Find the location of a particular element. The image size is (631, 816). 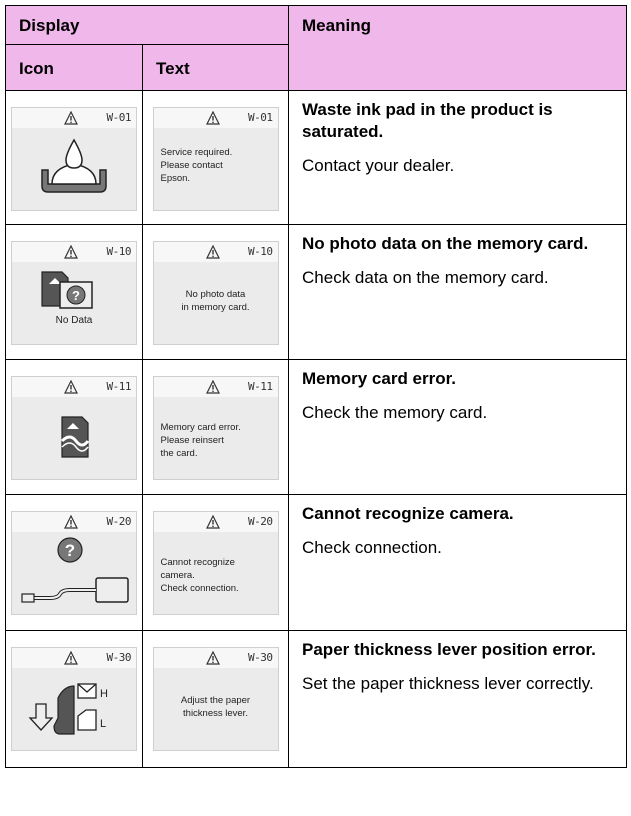

lcd-screen: W-30 H L is located at coordinates (74, 699).